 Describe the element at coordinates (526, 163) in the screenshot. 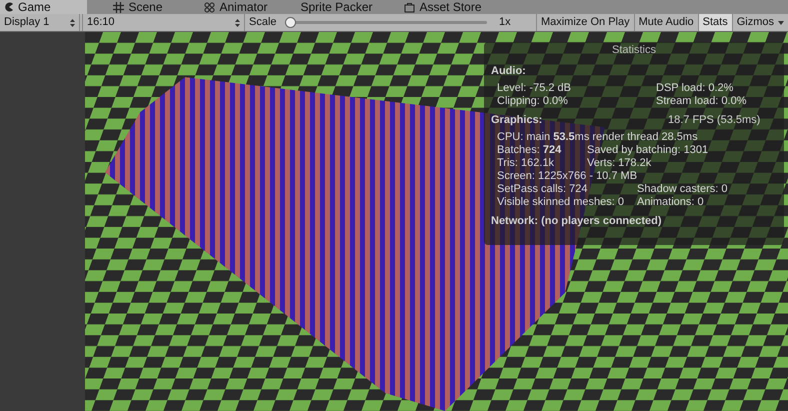

I see `stat-text: Tris: 162.1k` at that location.